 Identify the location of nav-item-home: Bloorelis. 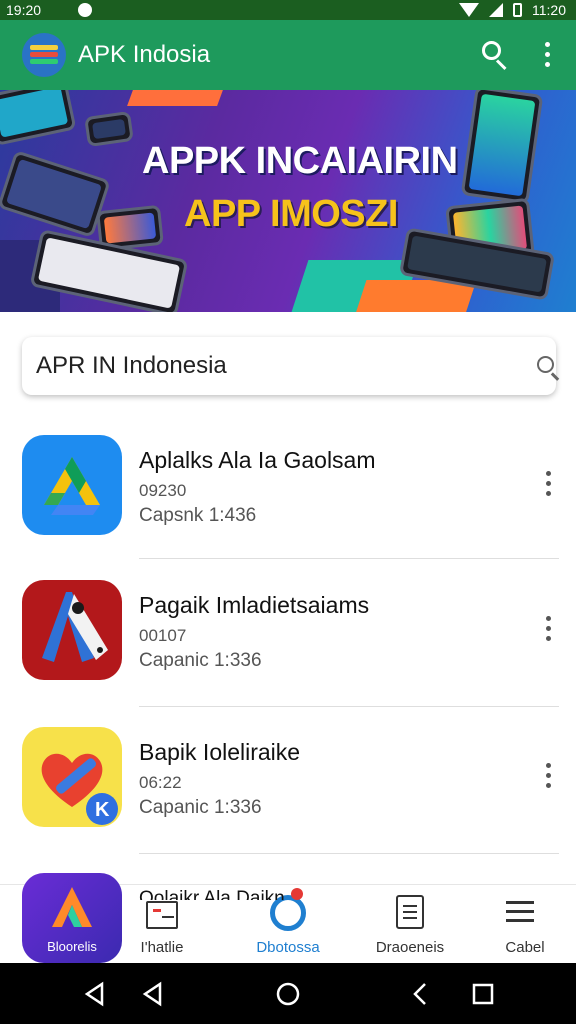
(72, 918).